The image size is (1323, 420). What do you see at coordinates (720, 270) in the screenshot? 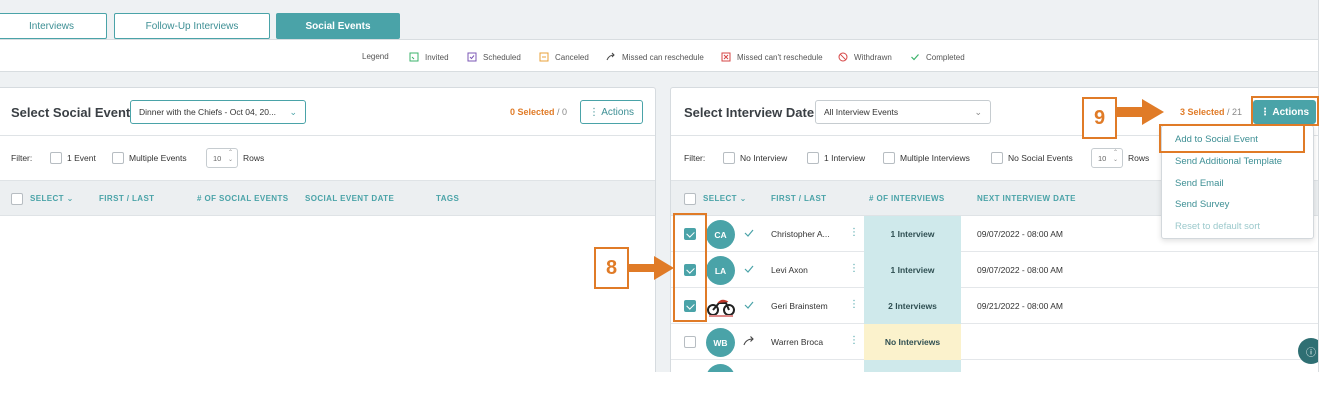
I see `avatar: LA` at bounding box center [720, 270].